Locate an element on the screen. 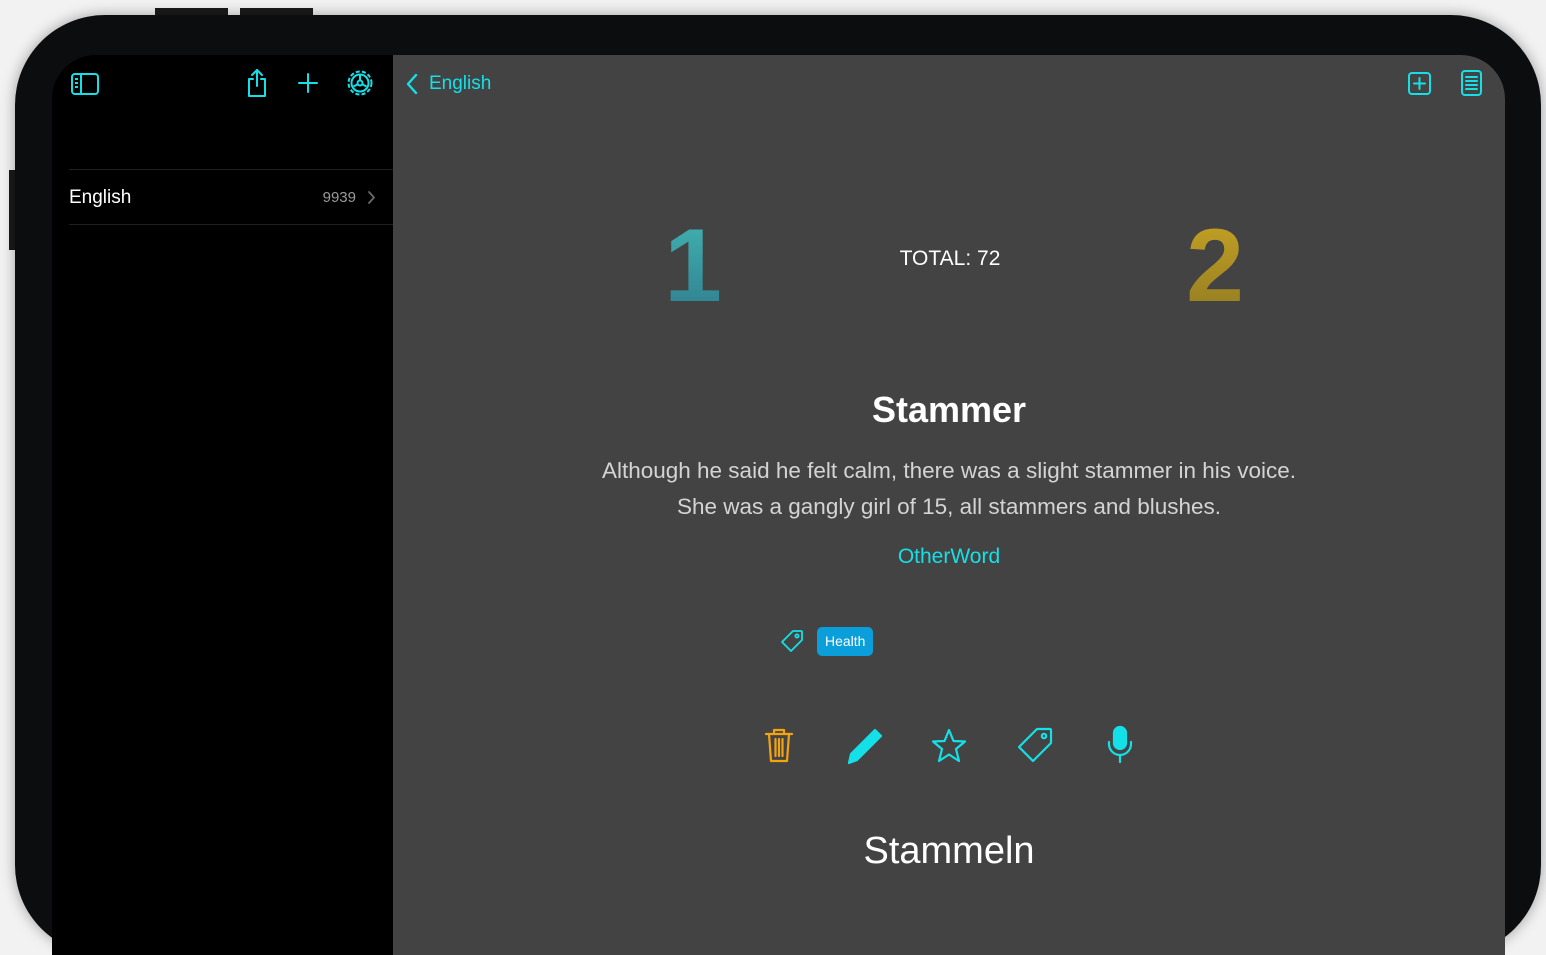  sidebar-item-label: English is located at coordinates (100, 197).